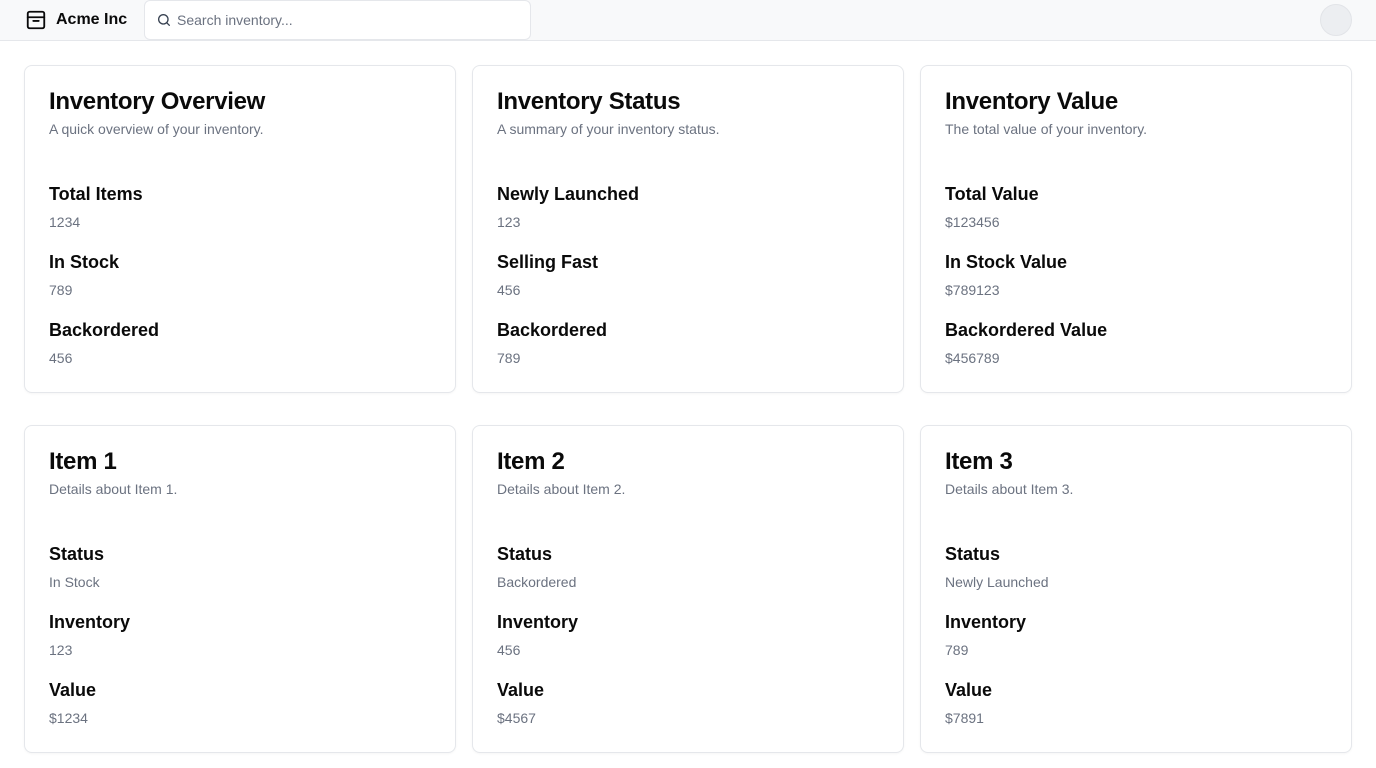 Image resolution: width=1376 pixels, height=768 pixels. I want to click on search-input, so click(347, 20).